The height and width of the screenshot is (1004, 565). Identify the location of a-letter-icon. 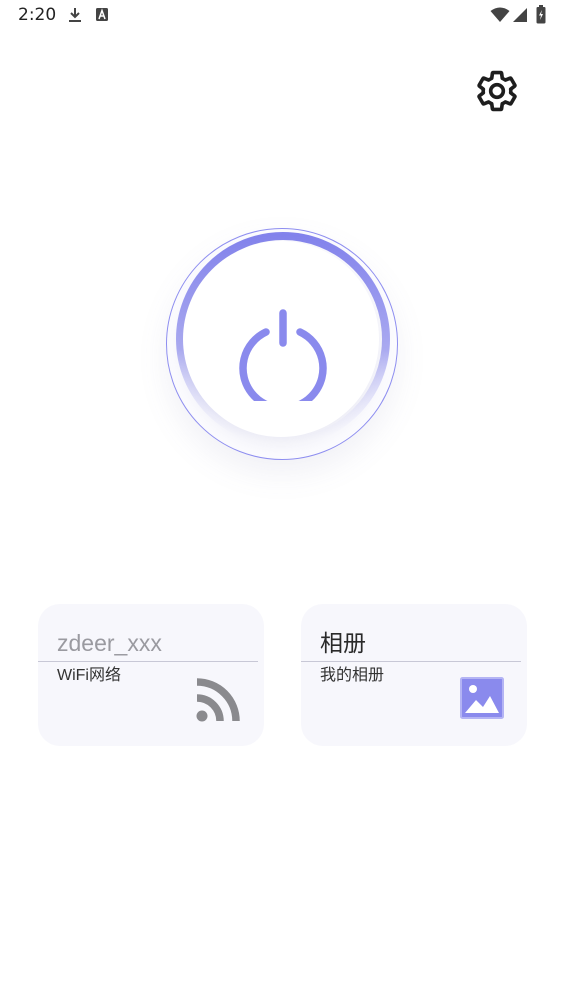
(102, 14).